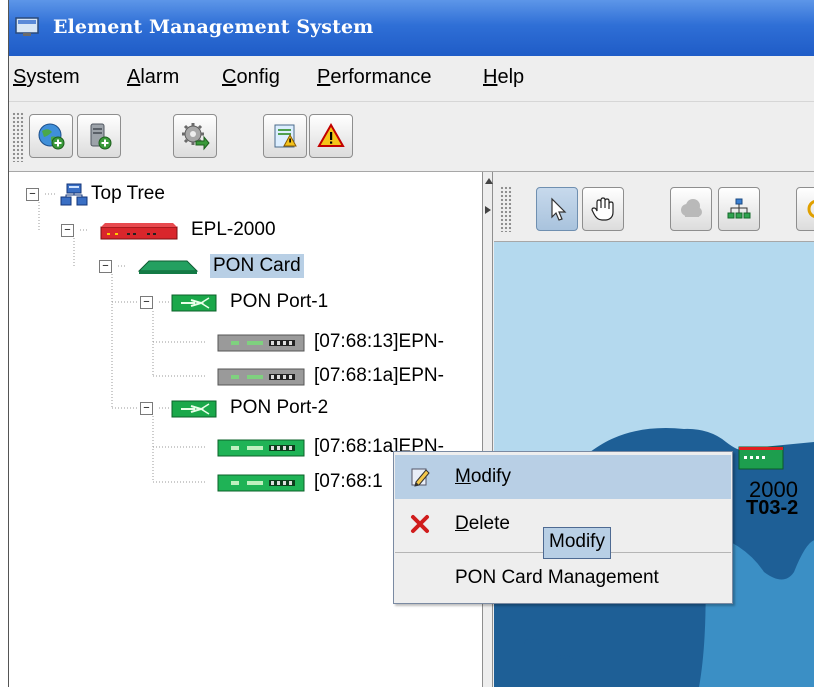 This screenshot has height=687, width=814. I want to click on menu-item-modify: Modify, so click(563, 477).